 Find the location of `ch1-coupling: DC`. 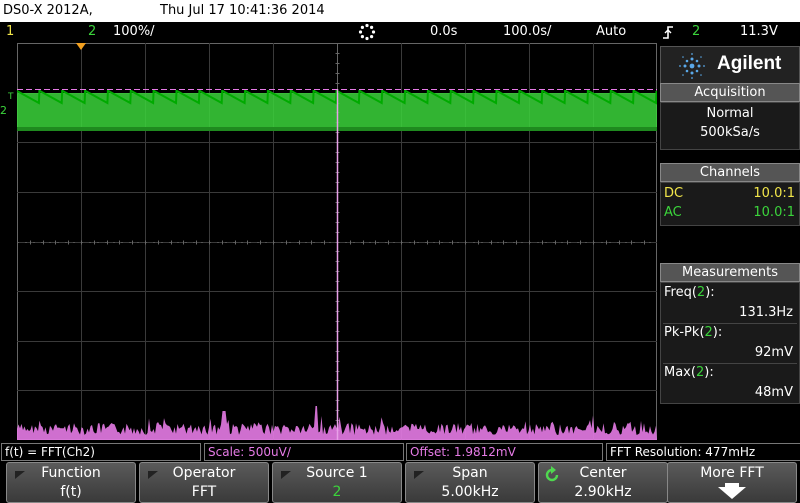

ch1-coupling: DC is located at coordinates (674, 193).